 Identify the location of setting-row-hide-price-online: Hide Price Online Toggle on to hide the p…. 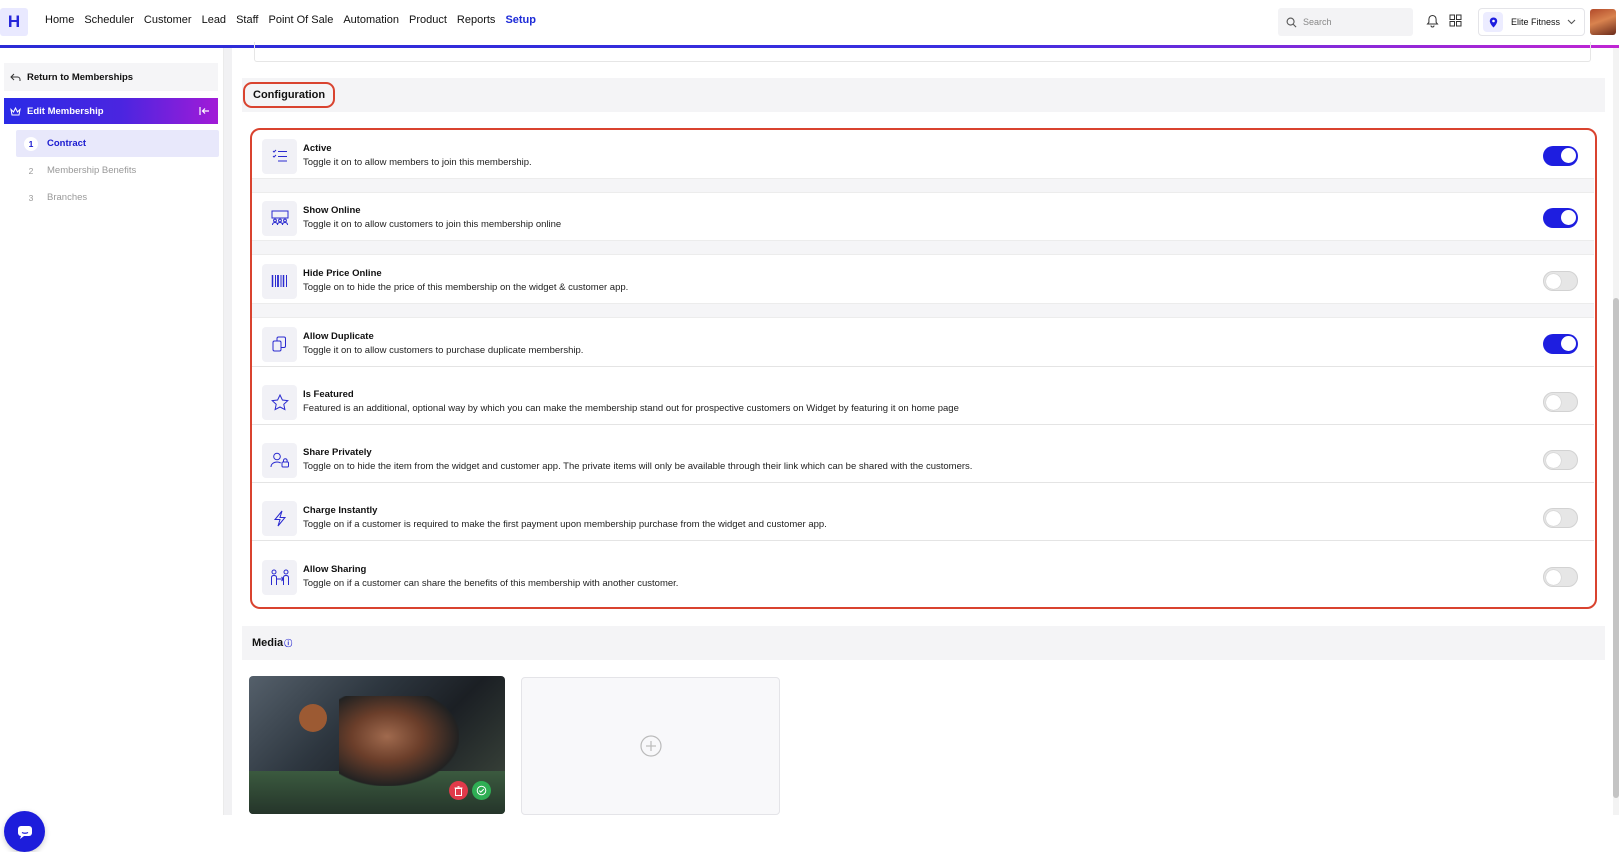
(923, 281).